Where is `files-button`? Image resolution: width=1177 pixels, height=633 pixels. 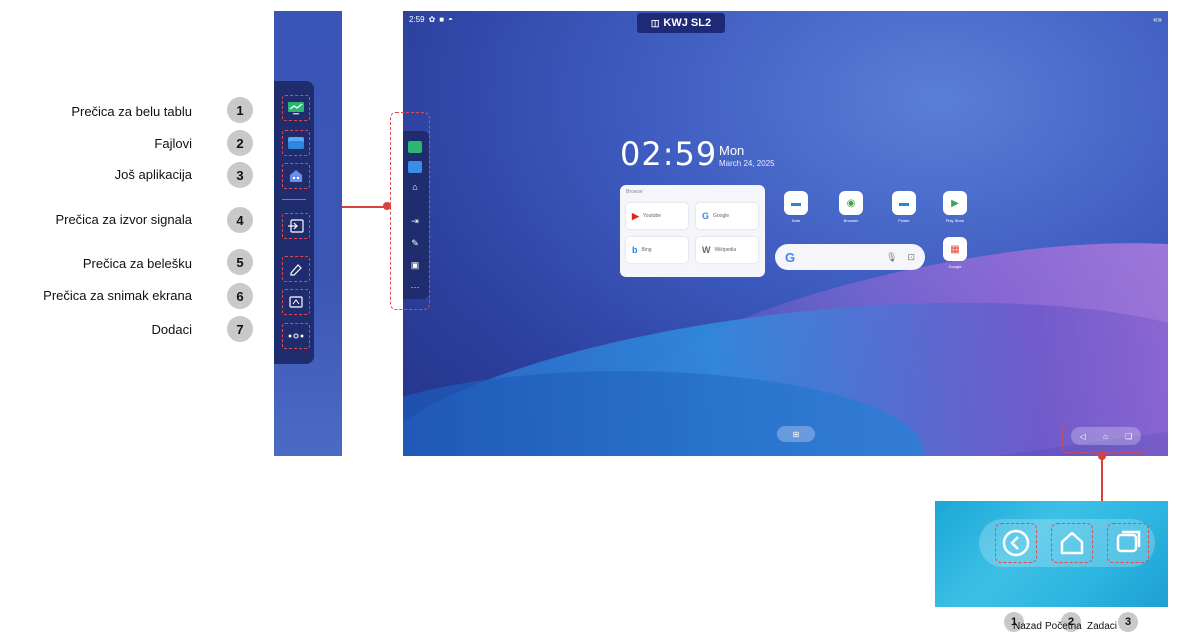 files-button is located at coordinates (296, 143).